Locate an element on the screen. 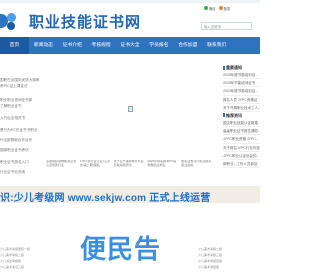 The height and width of the screenshot is (273, 320). thumbnail-caption: 关于召开事务教育专业阶段指导研讨 is located at coordinates (129, 170).